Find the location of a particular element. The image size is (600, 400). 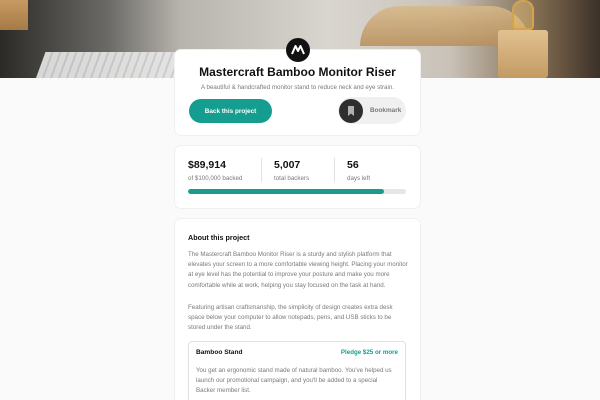

bookmark-icon is located at coordinates (351, 110).